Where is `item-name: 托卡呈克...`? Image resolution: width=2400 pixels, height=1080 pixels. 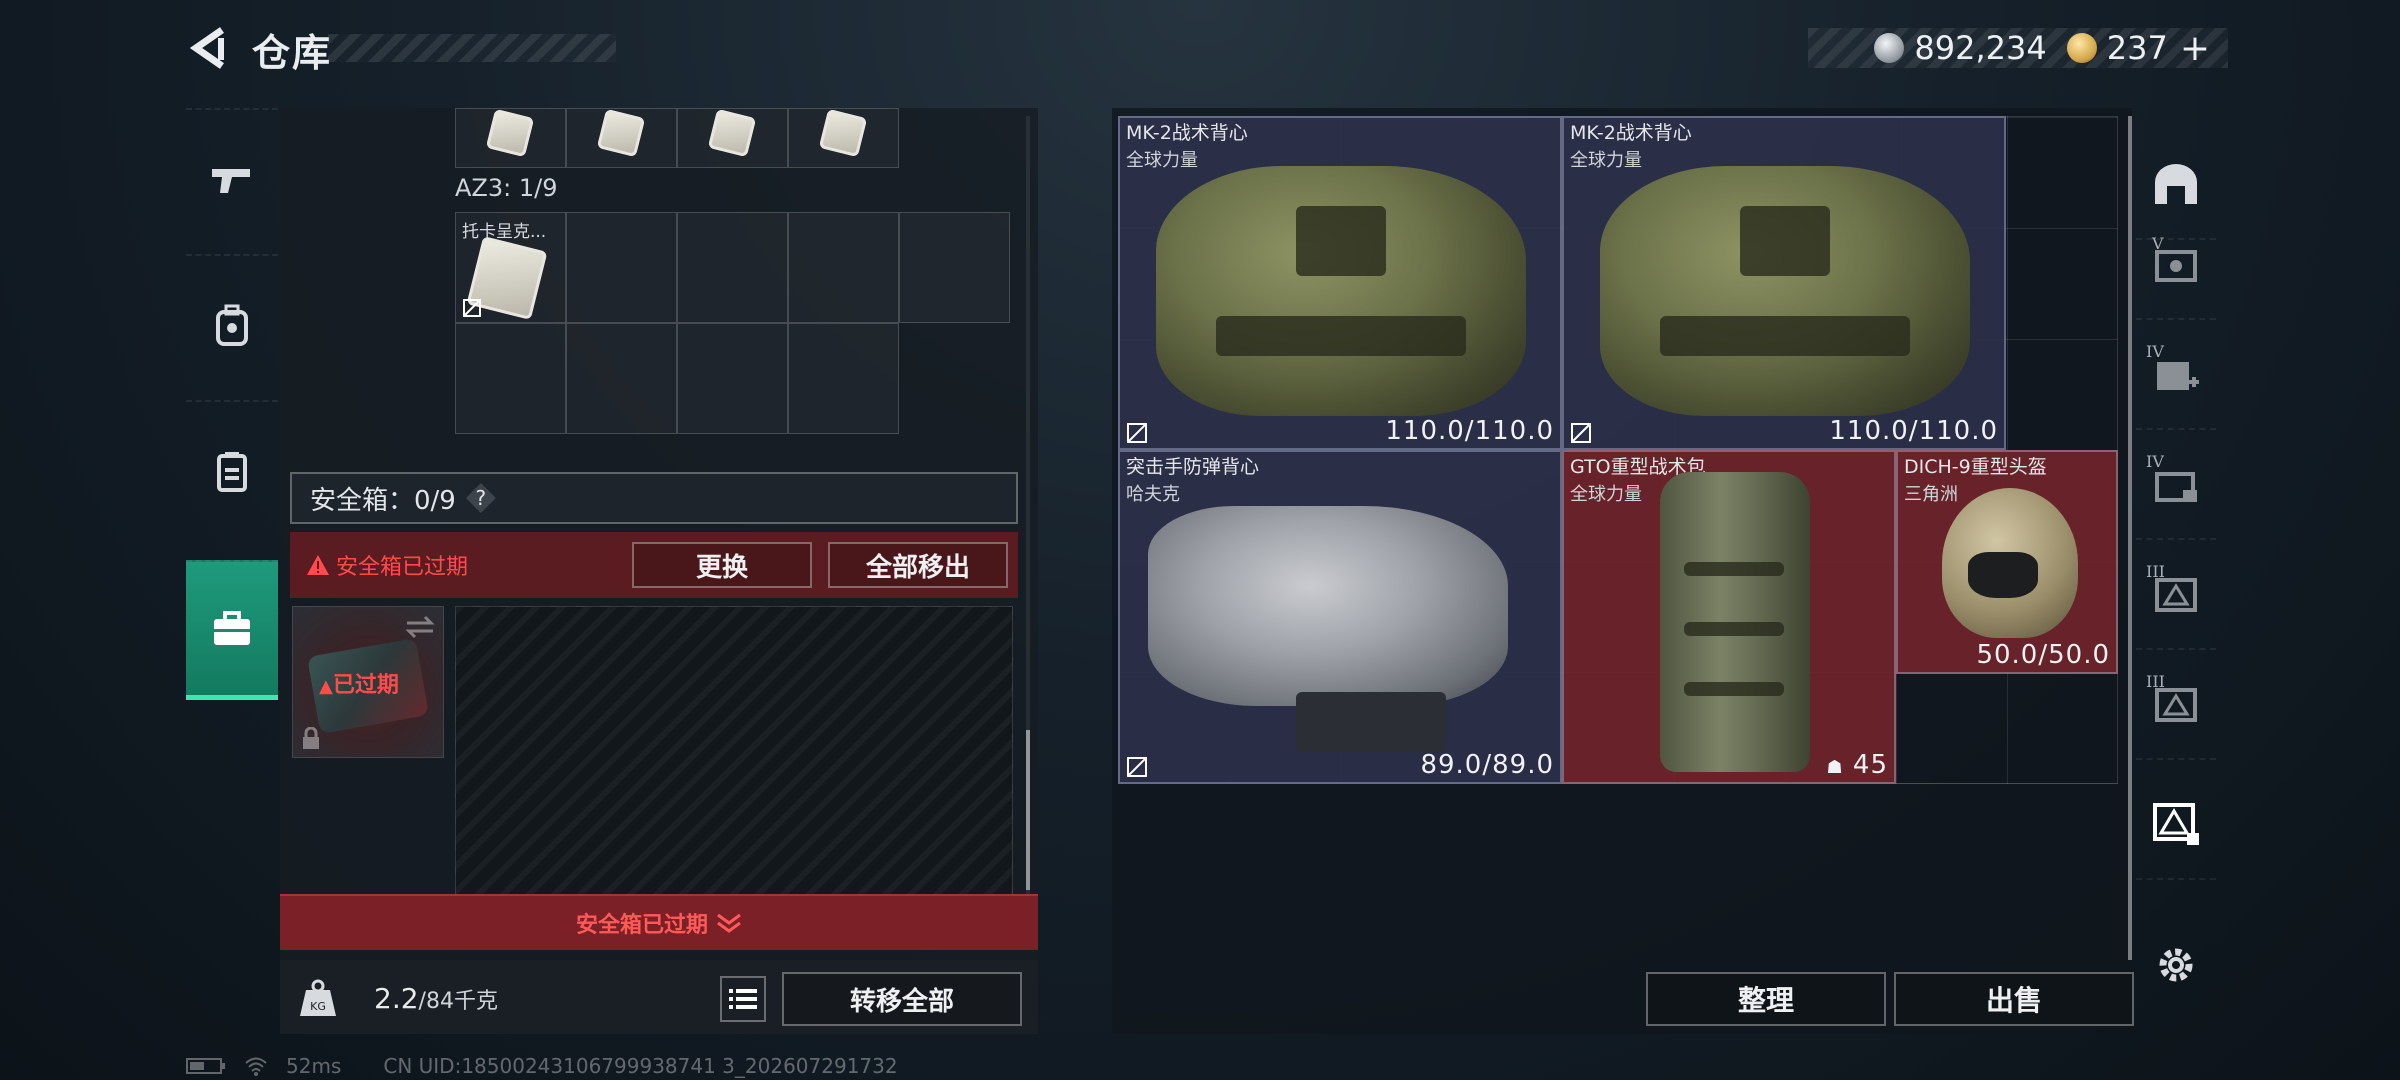
item-name: 托卡呈克... is located at coordinates (504, 232).